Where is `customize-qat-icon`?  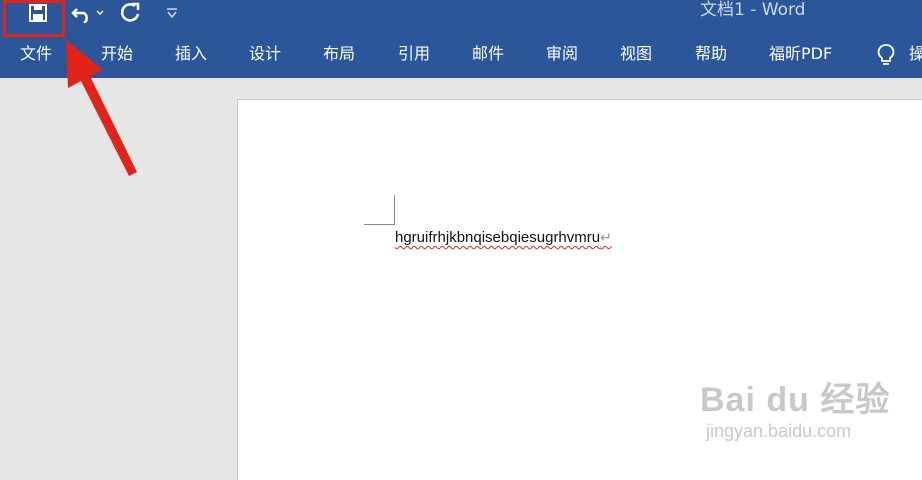
customize-qat-icon is located at coordinates (172, 13).